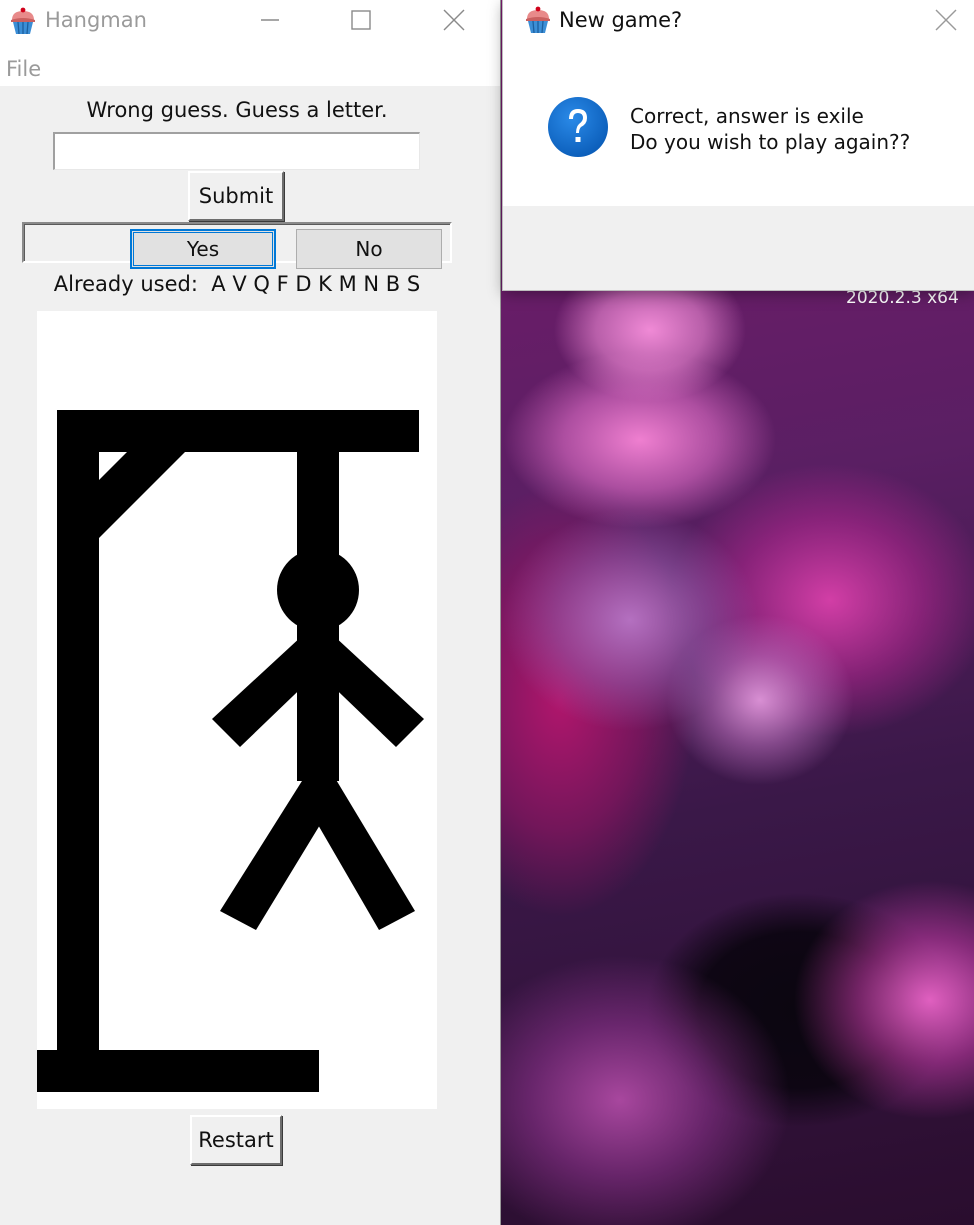  Describe the element at coordinates (236, 151) in the screenshot. I see `guess-input` at that location.